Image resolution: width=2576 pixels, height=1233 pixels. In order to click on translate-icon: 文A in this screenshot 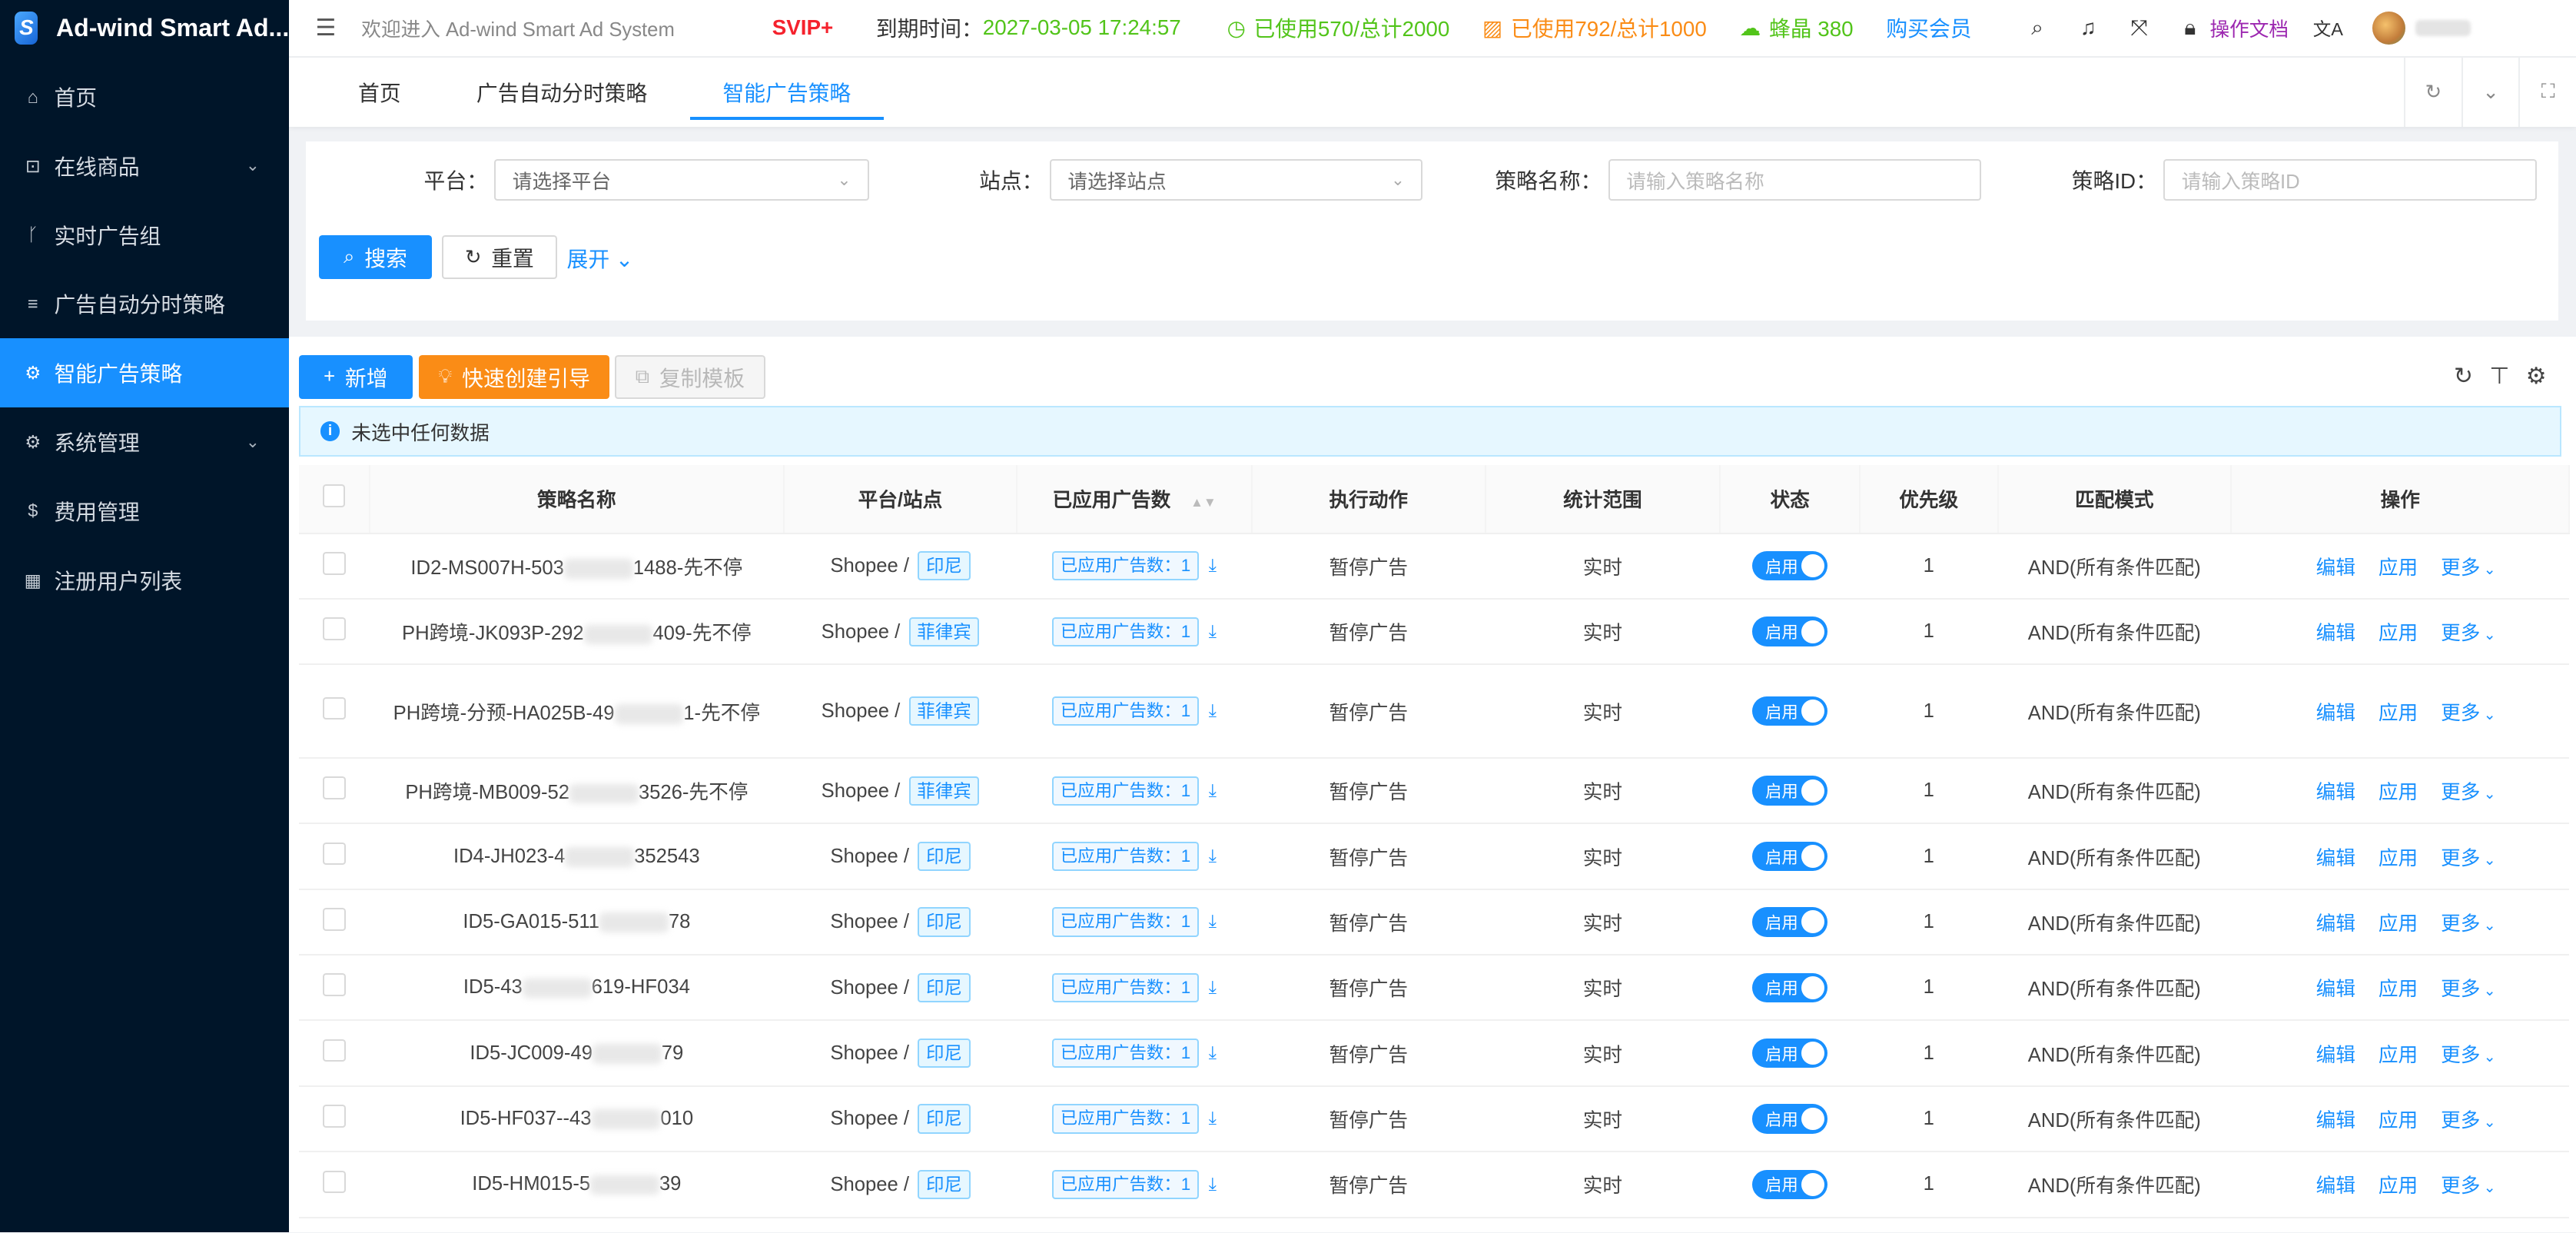, I will do `click(2328, 28)`.